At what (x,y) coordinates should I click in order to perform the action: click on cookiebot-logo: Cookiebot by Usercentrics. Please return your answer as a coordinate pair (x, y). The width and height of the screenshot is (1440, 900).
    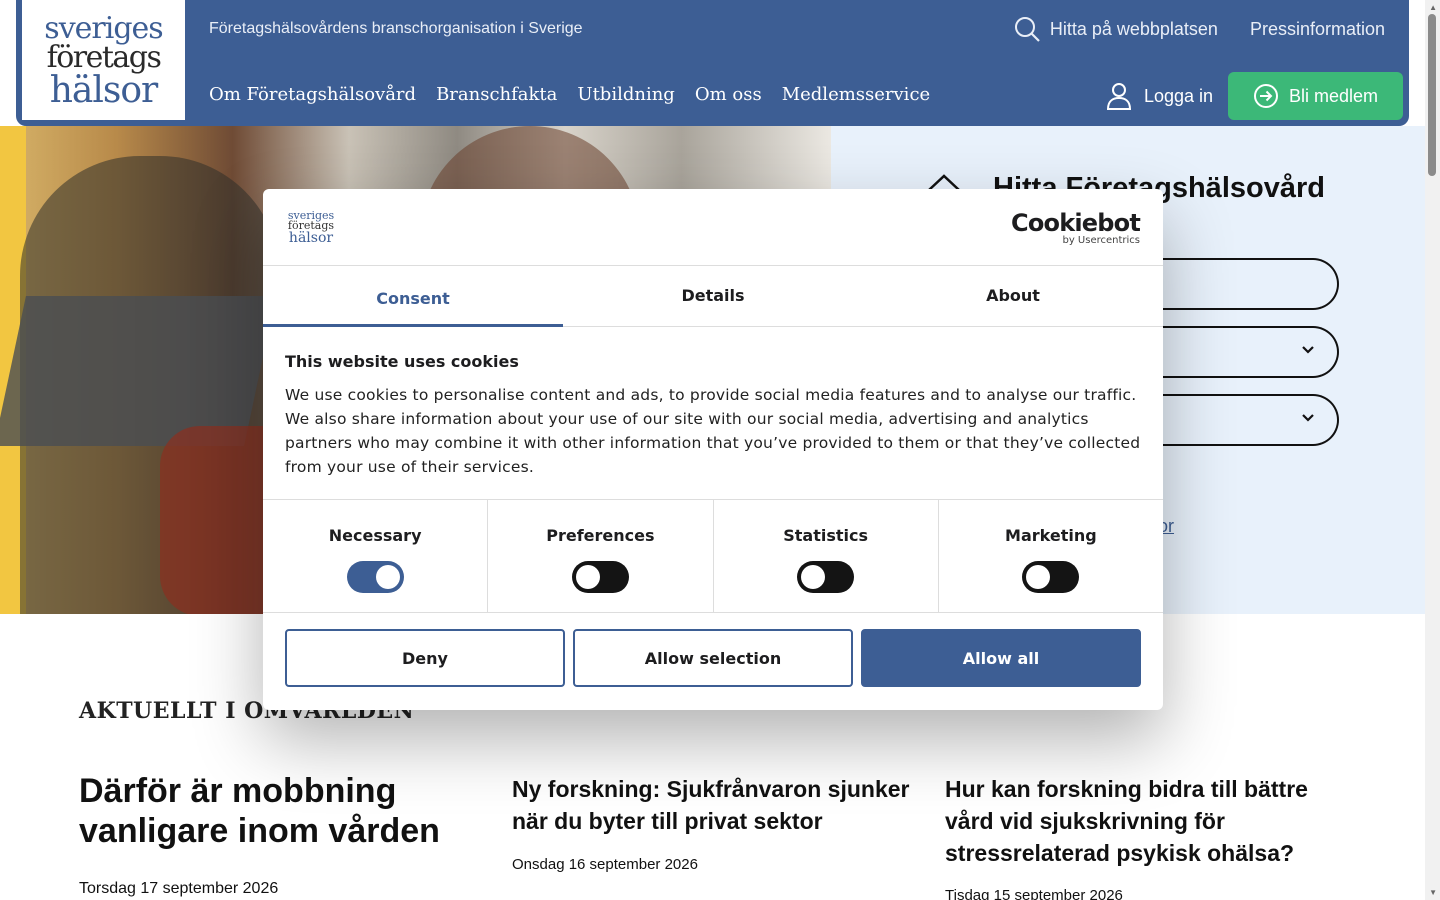
    Looking at the image, I should click on (1076, 227).